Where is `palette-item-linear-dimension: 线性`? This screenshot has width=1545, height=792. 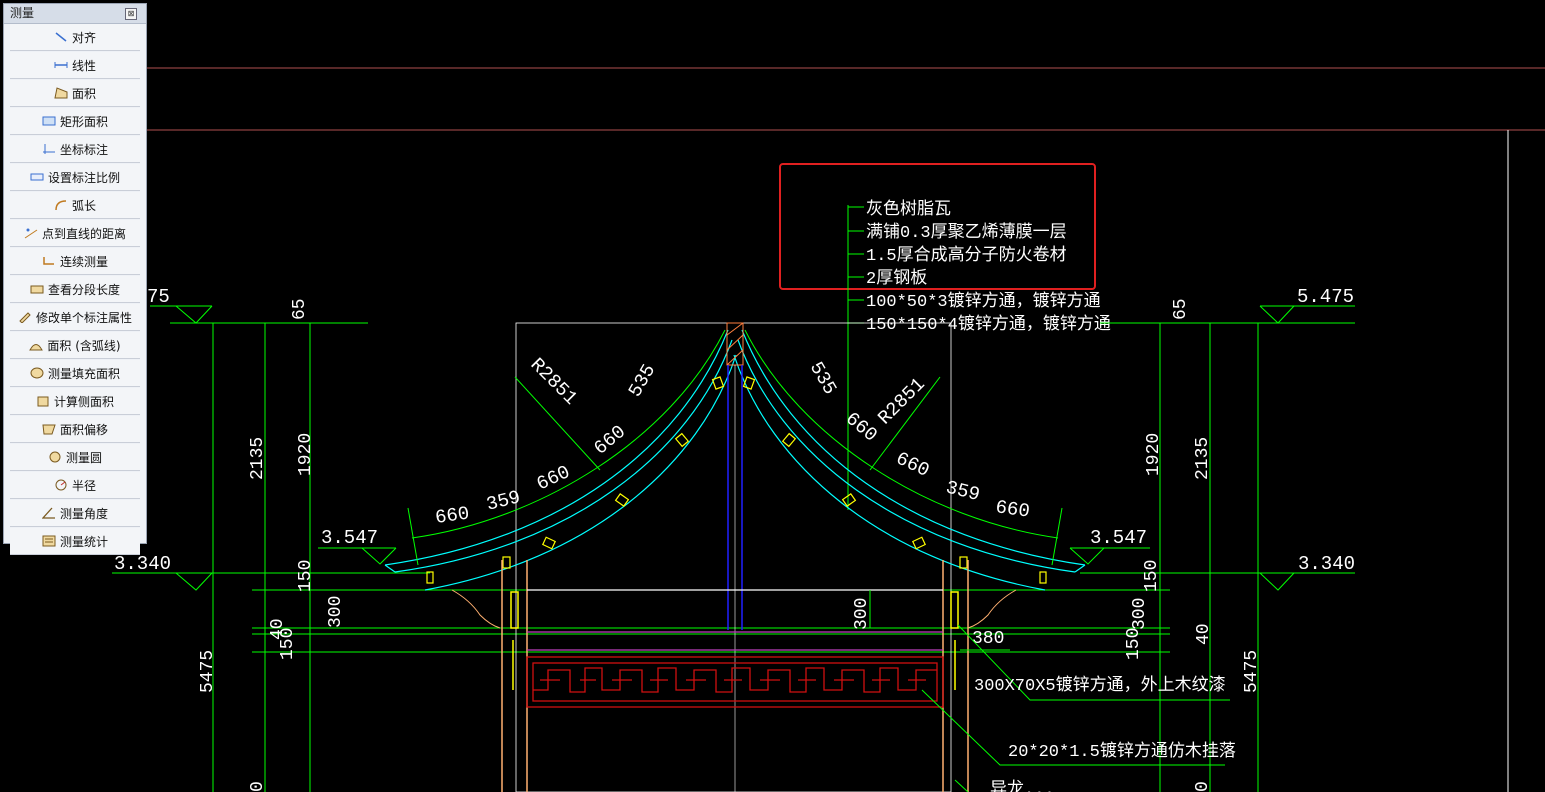
palette-item-linear-dimension: 线性 is located at coordinates (75, 65).